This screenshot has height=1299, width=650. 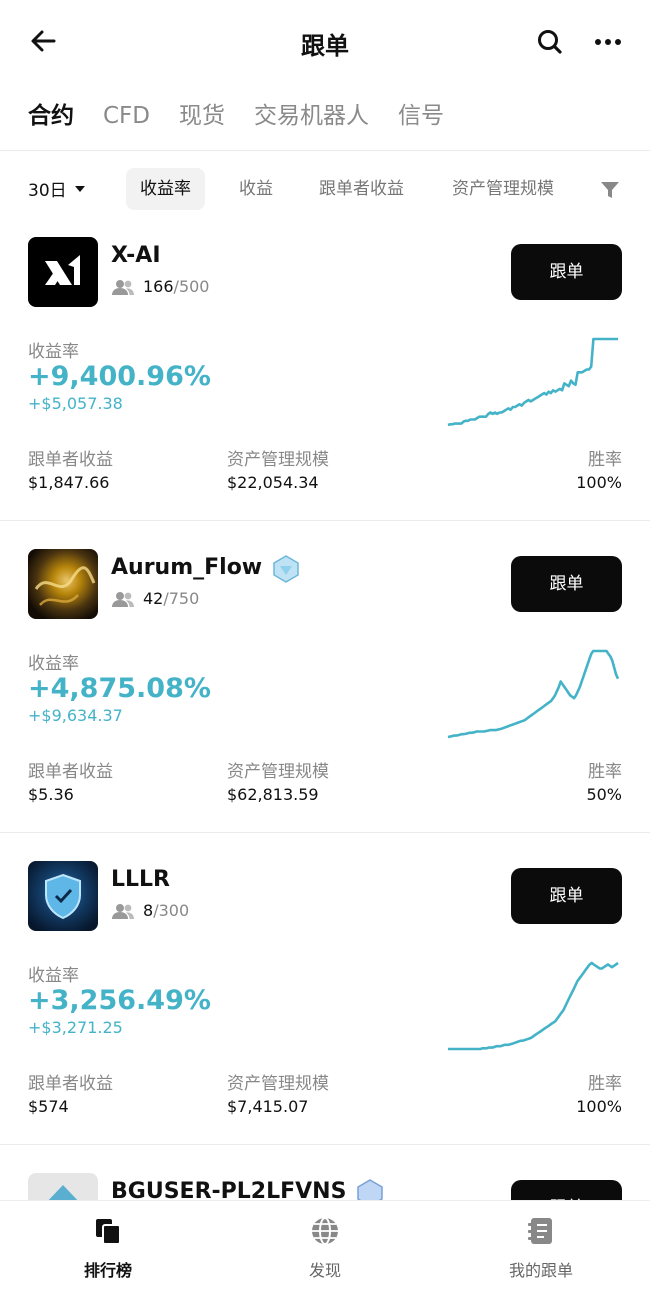 What do you see at coordinates (325, 1231) in the screenshot?
I see `globe-icon` at bounding box center [325, 1231].